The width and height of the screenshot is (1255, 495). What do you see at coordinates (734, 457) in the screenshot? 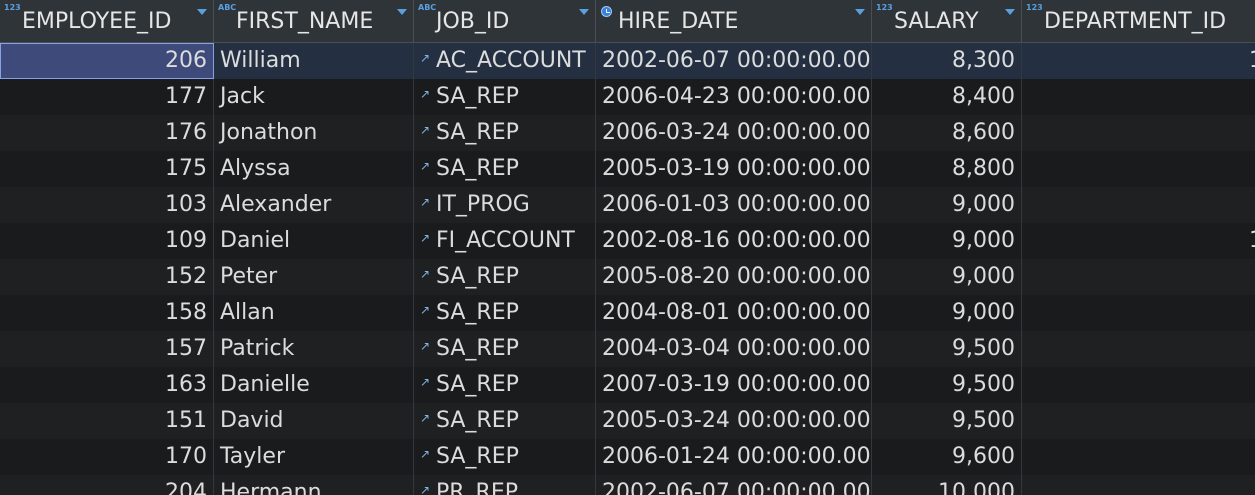
I see `cell-hire-date: 2006-01-24 00:00:00.000` at bounding box center [734, 457].